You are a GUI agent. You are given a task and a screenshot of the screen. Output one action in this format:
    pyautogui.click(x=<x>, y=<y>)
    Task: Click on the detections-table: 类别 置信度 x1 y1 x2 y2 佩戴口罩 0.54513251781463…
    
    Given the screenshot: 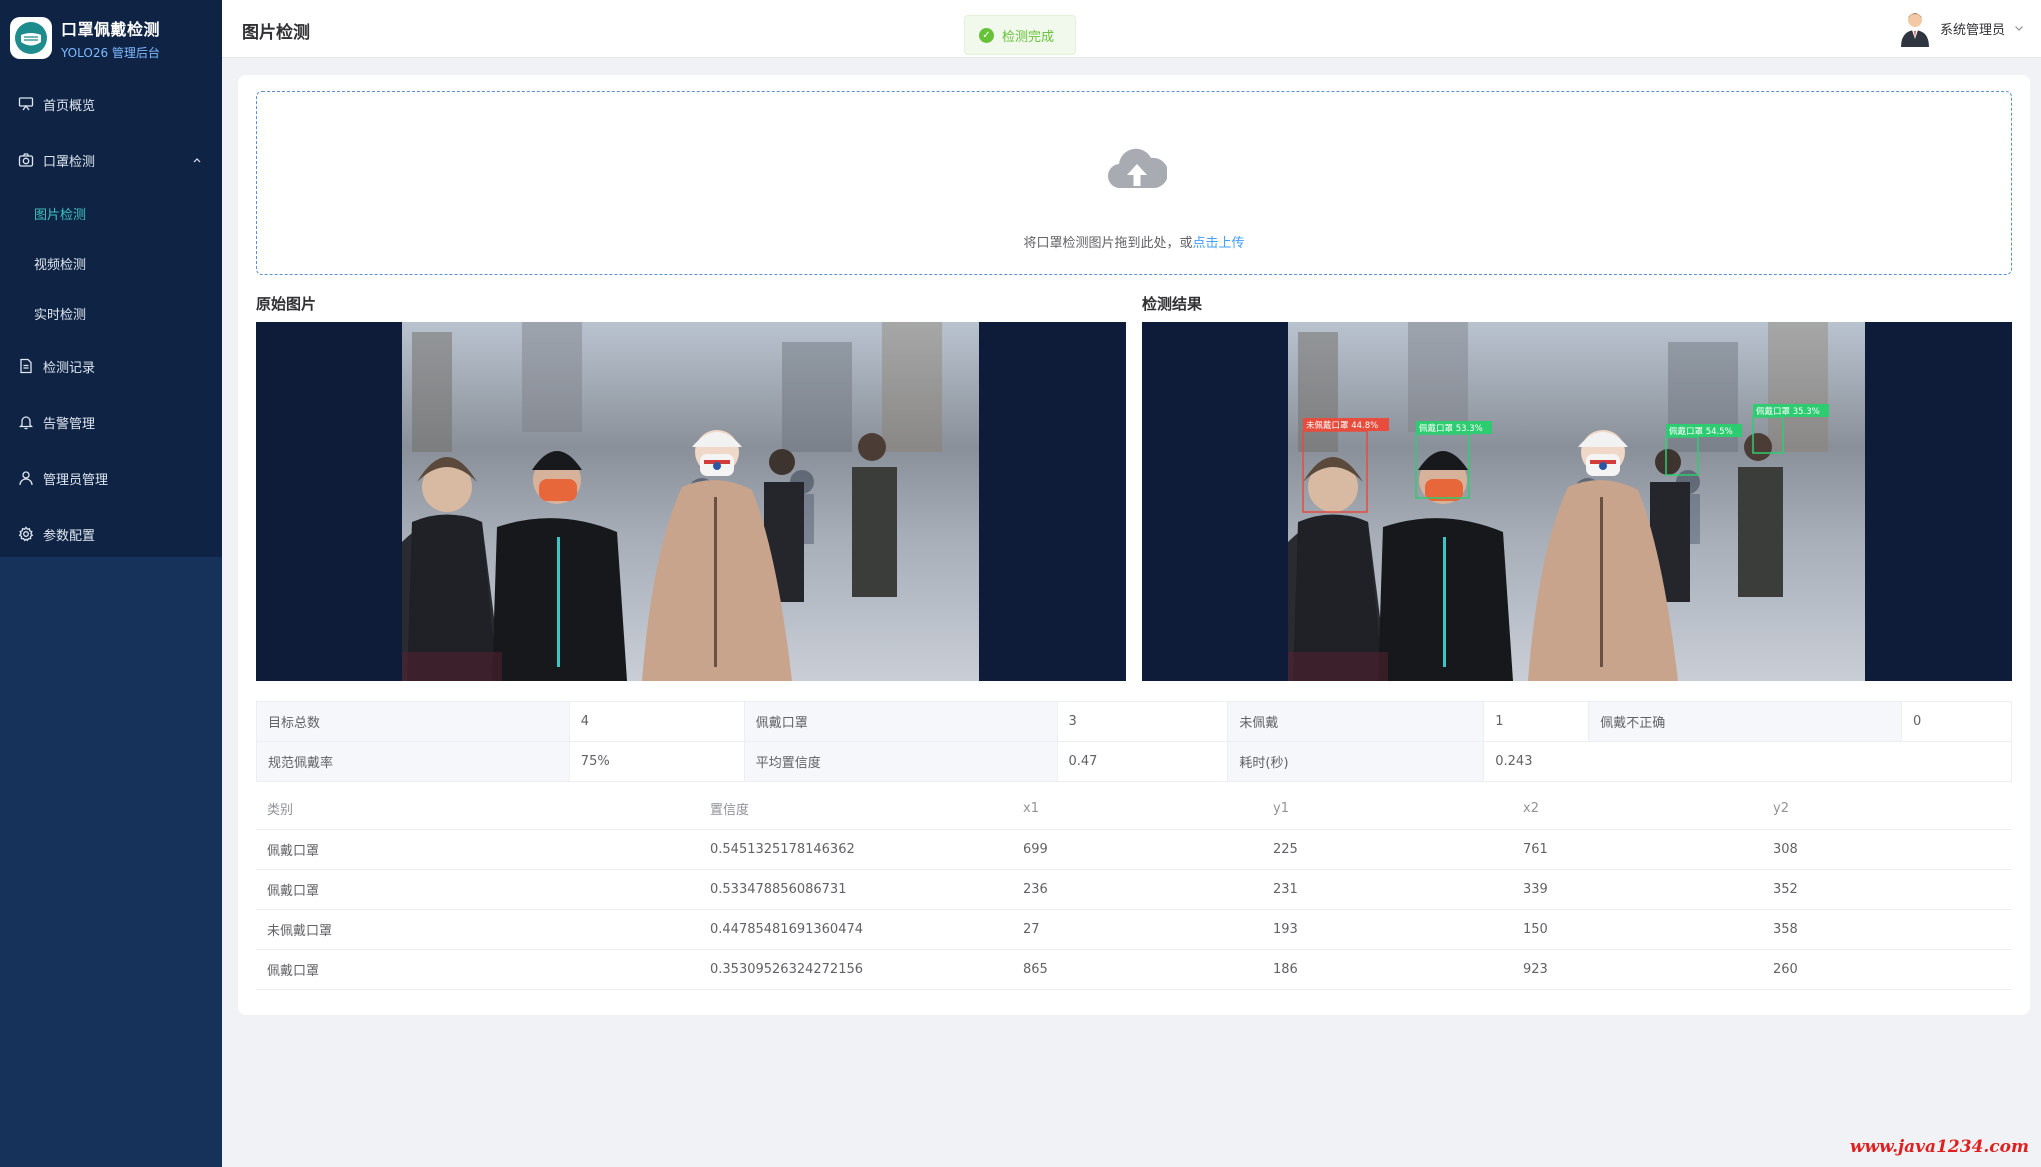 What is the action you would take?
    pyautogui.click(x=1134, y=889)
    